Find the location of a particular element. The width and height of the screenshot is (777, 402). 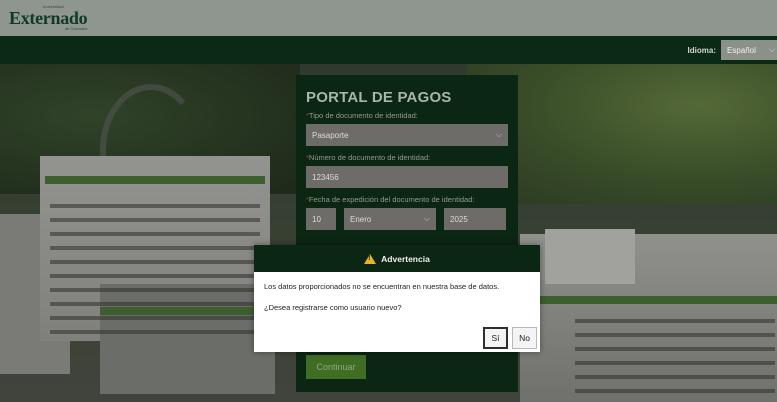

doc-number-label: *Número de documento de identidad: is located at coordinates (407, 157).